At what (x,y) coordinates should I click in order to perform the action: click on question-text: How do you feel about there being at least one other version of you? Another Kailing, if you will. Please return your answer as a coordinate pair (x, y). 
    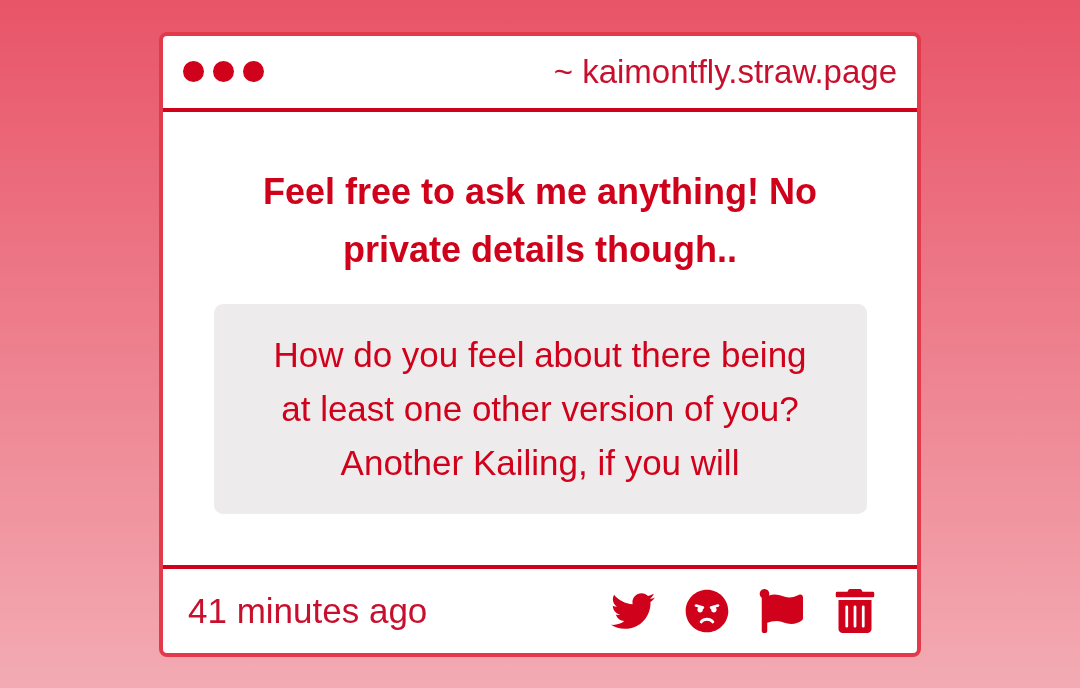
    Looking at the image, I should click on (540, 408).